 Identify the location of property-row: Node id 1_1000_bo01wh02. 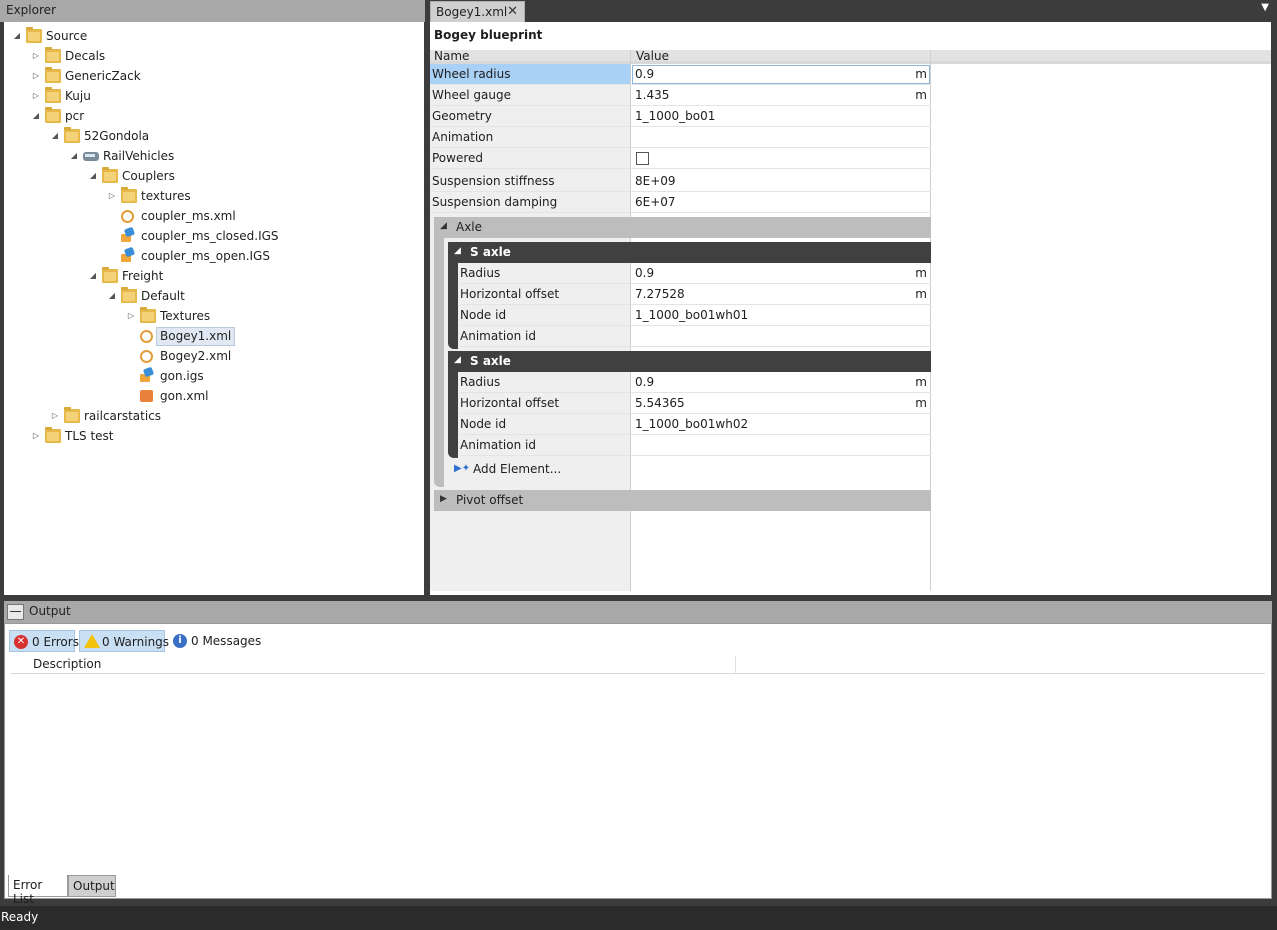
(695, 424).